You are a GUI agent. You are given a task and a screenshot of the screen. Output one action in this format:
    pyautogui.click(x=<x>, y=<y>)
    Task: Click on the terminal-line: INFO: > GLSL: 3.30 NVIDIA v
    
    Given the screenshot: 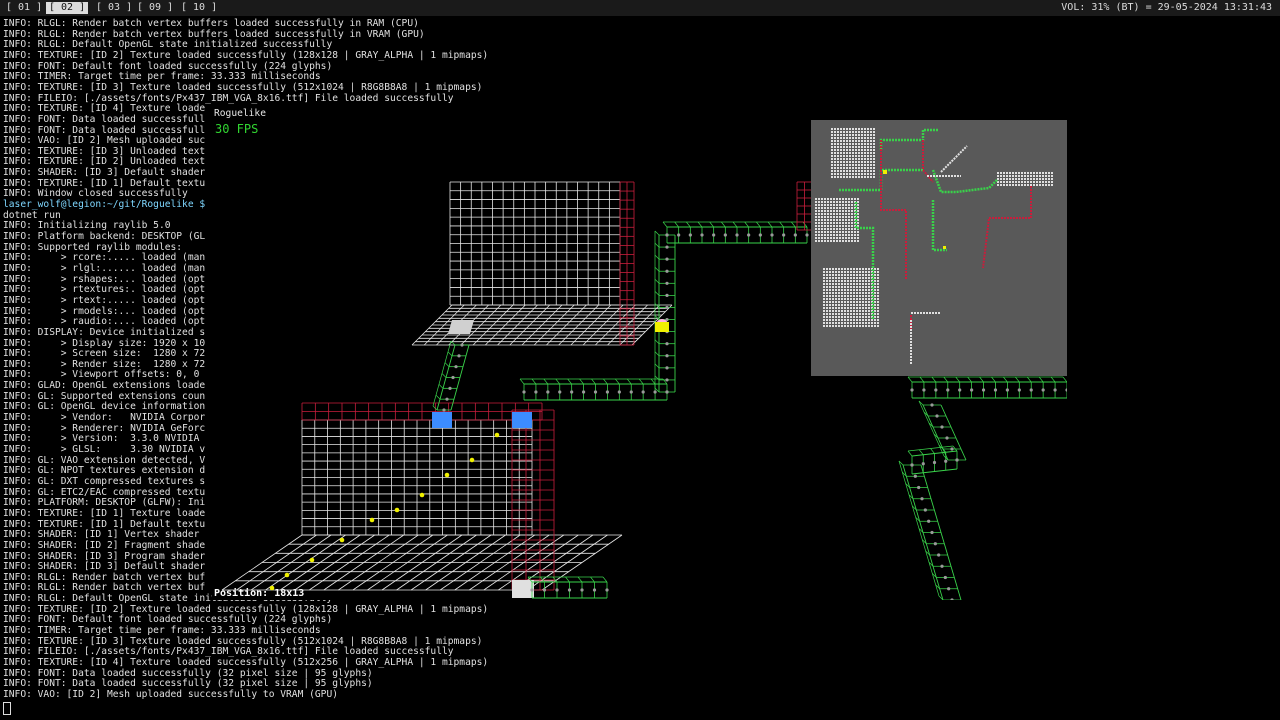 What is the action you would take?
    pyautogui.click(x=104, y=449)
    